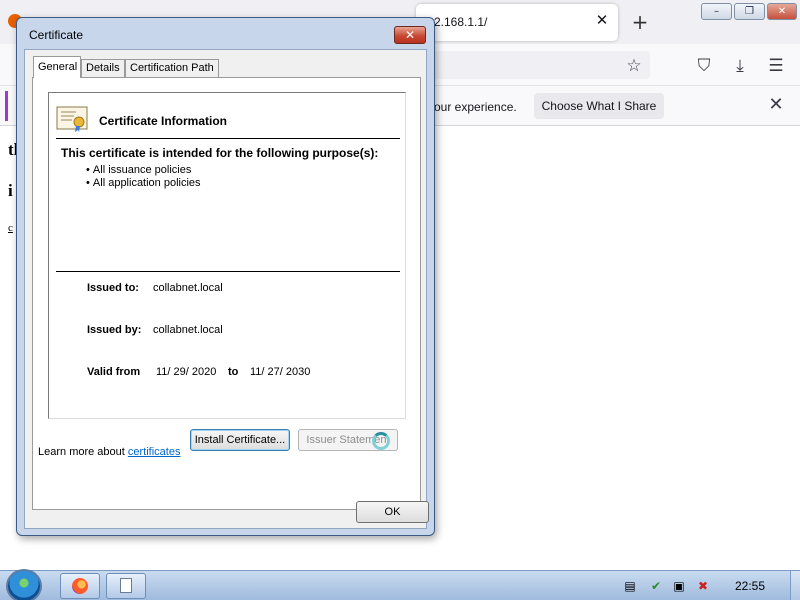 The image size is (800, 600). I want to click on taskbar-firefox-button, so click(80, 586).